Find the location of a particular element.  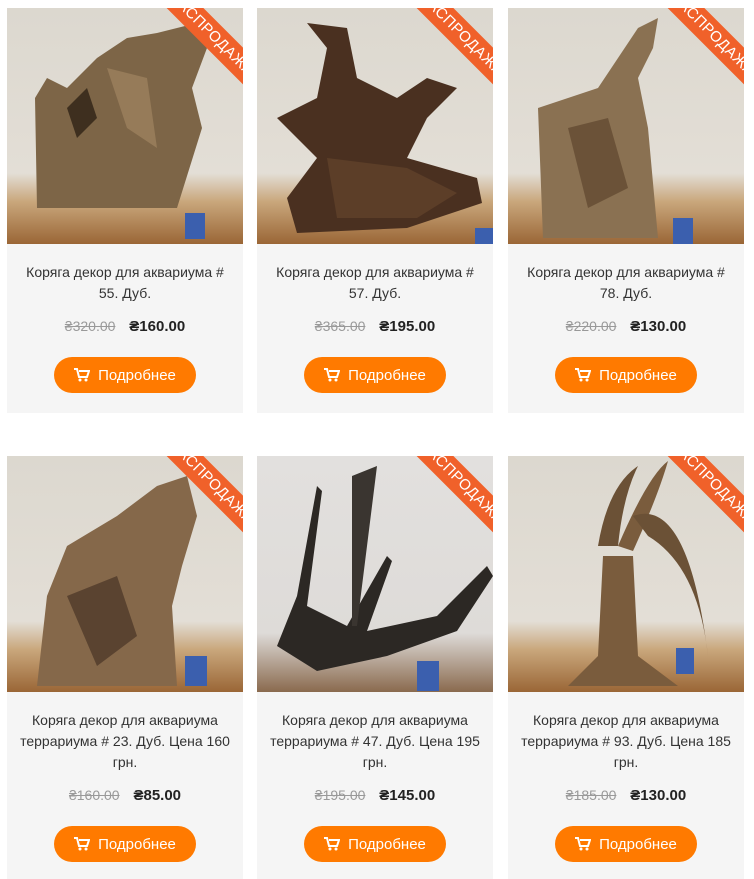

old-price: ₴195.00 is located at coordinates (340, 795).